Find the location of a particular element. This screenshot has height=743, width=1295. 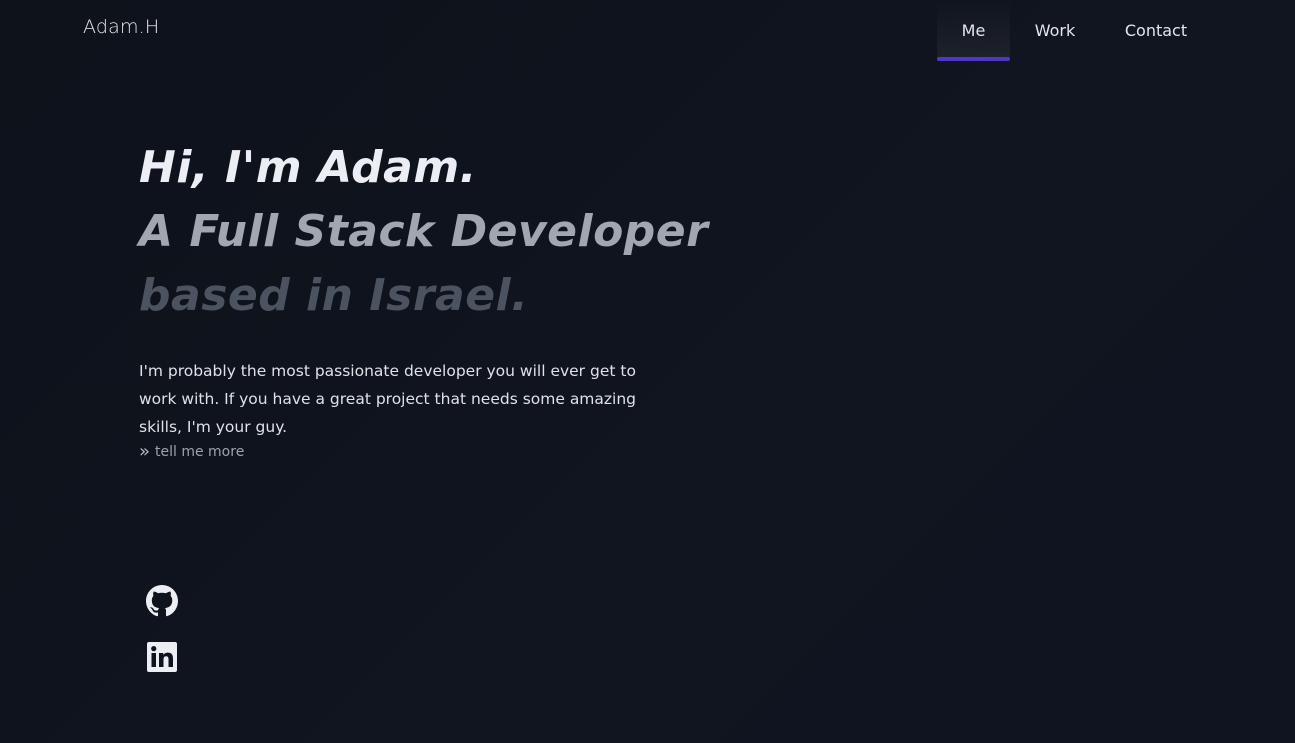

hero-greeting: Hi, I'm Adam. is located at coordinates (308, 167).